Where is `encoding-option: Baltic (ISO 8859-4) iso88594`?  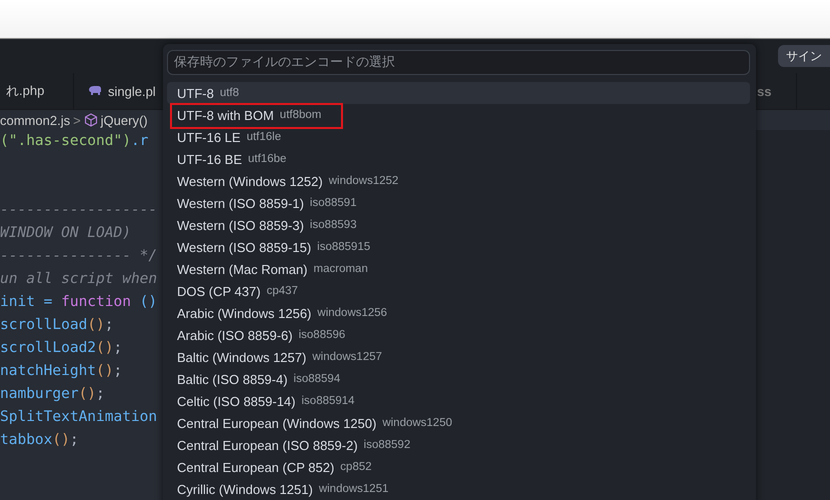
encoding-option: Baltic (ISO 8859-4) iso88594 is located at coordinates (458, 379).